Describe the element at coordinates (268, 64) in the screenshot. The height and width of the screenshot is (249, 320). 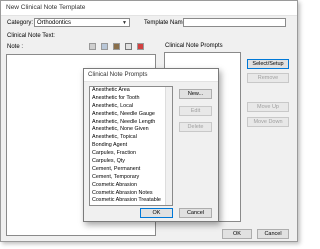
I see `select-setup-button: Select/Setup` at that location.